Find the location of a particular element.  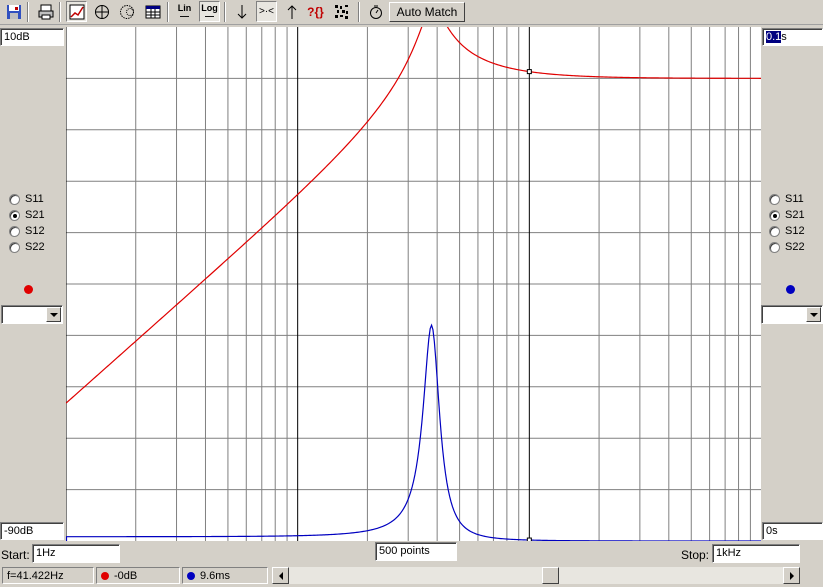

group-delay-marker is located at coordinates (529, 539).